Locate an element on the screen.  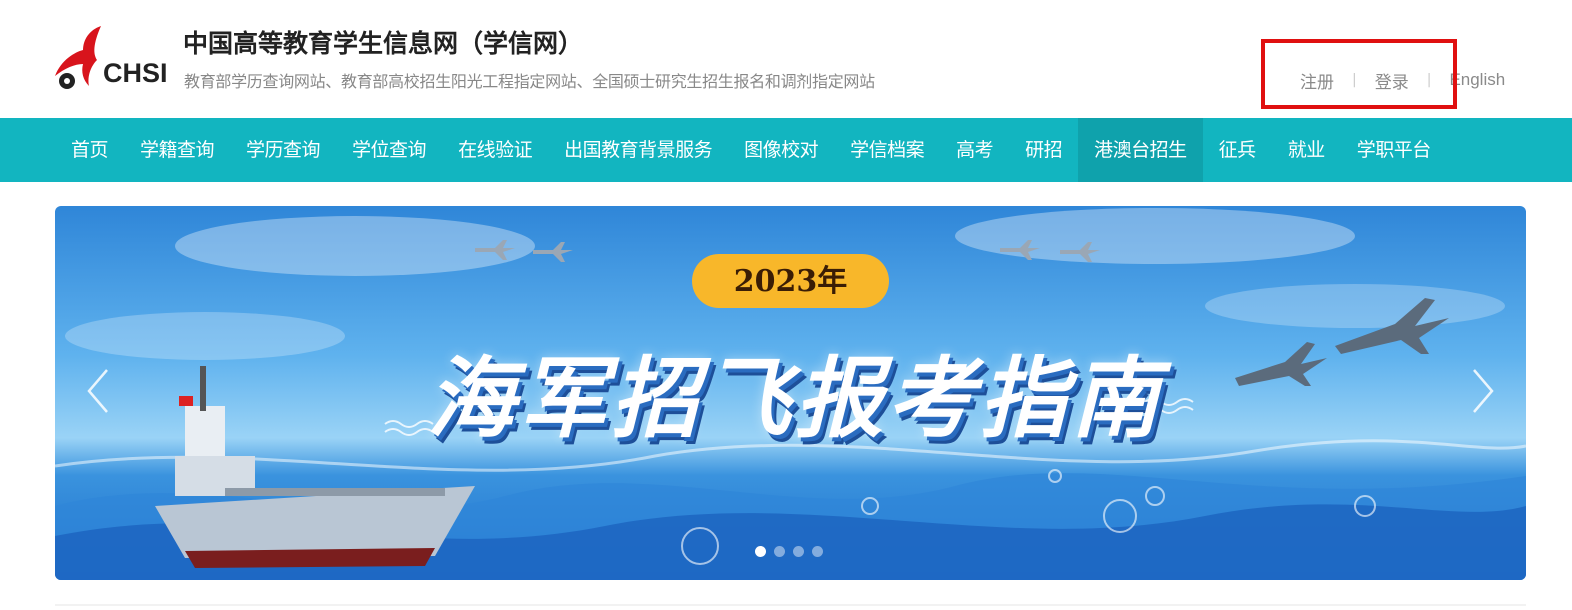
nav-item: 首页 is located at coordinates (89, 150).